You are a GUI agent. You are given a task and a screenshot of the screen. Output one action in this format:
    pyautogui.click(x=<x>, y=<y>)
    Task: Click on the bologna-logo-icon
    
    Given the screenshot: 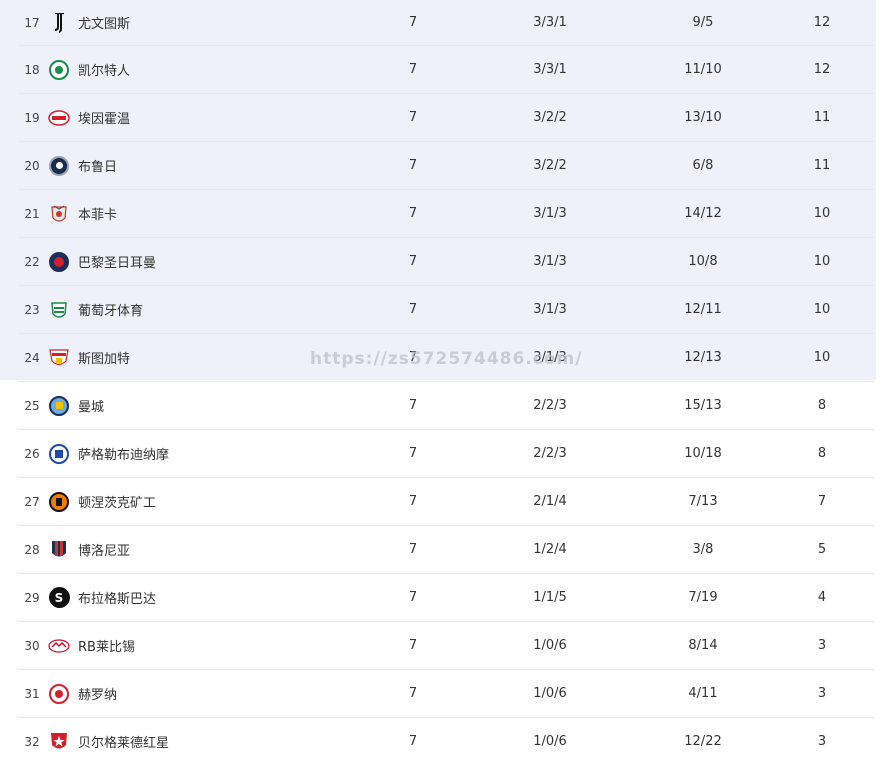 What is the action you would take?
    pyautogui.click(x=59, y=549)
    